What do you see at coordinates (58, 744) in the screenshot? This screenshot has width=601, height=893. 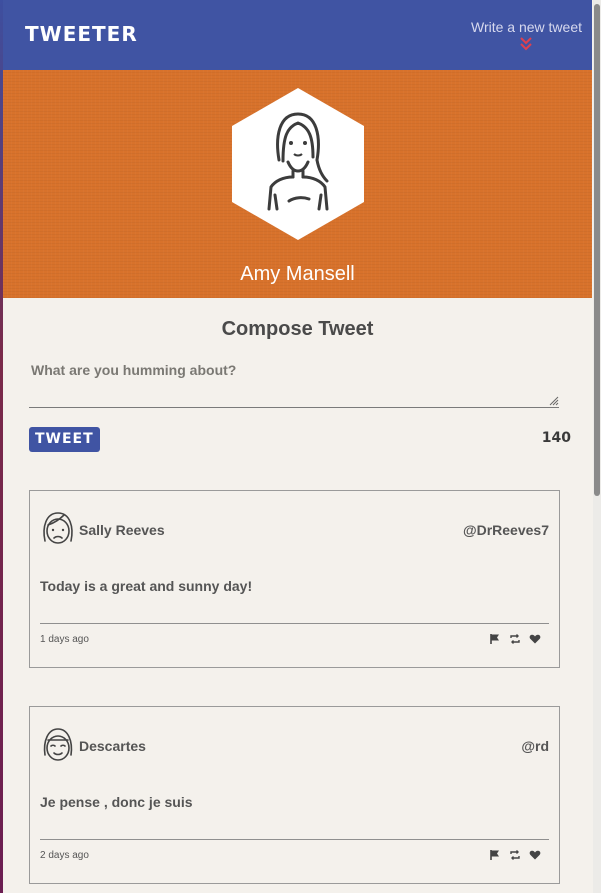 I see `smiling-face-icon` at bounding box center [58, 744].